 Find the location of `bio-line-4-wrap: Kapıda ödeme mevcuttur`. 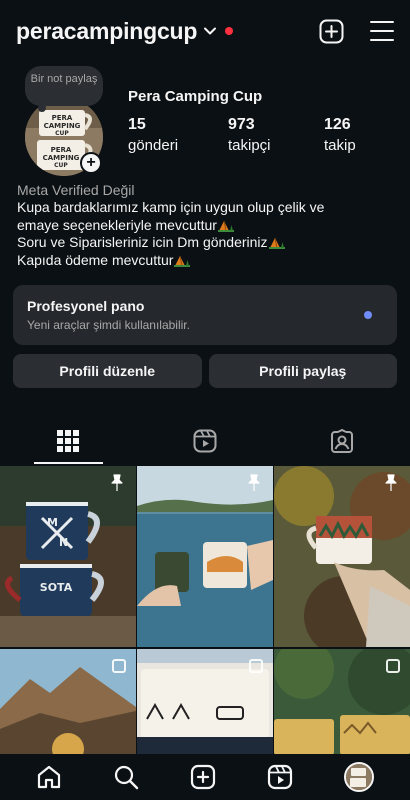

bio-line-4-wrap: Kapıda ödeme mevcuttur is located at coordinates (207, 260).